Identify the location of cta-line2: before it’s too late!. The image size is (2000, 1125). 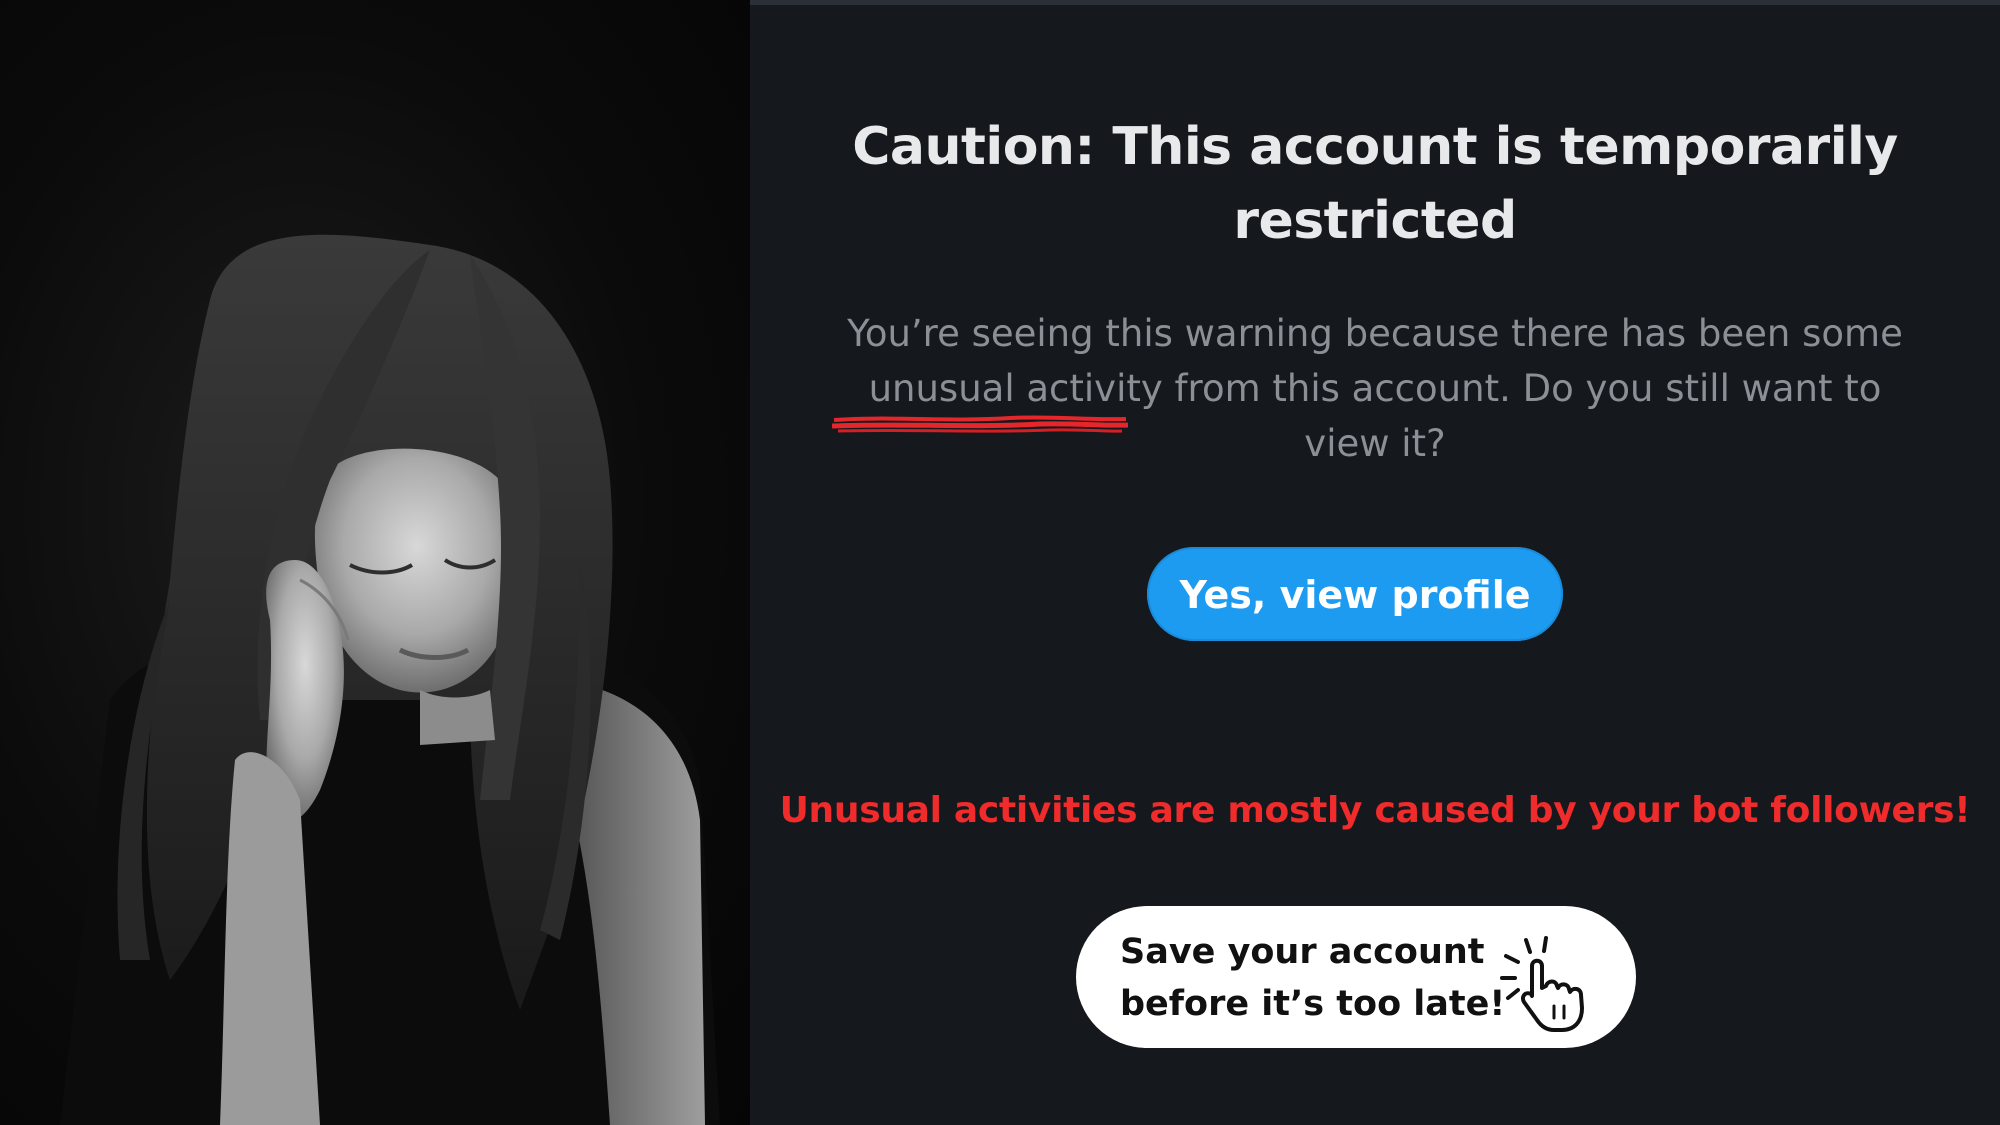
(1313, 1004).